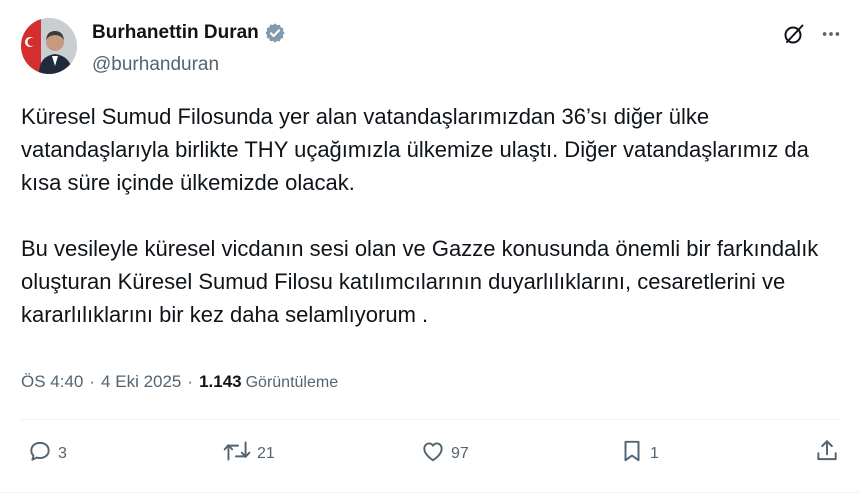 The height and width of the screenshot is (504, 860). Describe the element at coordinates (275, 33) in the screenshot. I see `verified-badge-icon` at that location.